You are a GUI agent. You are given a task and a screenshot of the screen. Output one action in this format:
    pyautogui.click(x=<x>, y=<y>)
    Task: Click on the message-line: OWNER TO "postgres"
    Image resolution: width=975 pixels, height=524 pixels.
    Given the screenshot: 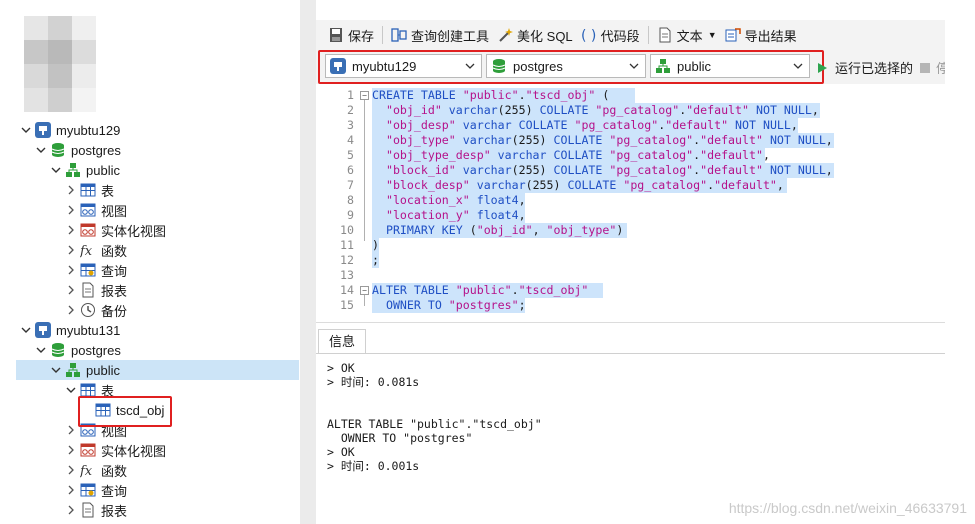 What is the action you would take?
    pyautogui.click(x=400, y=438)
    